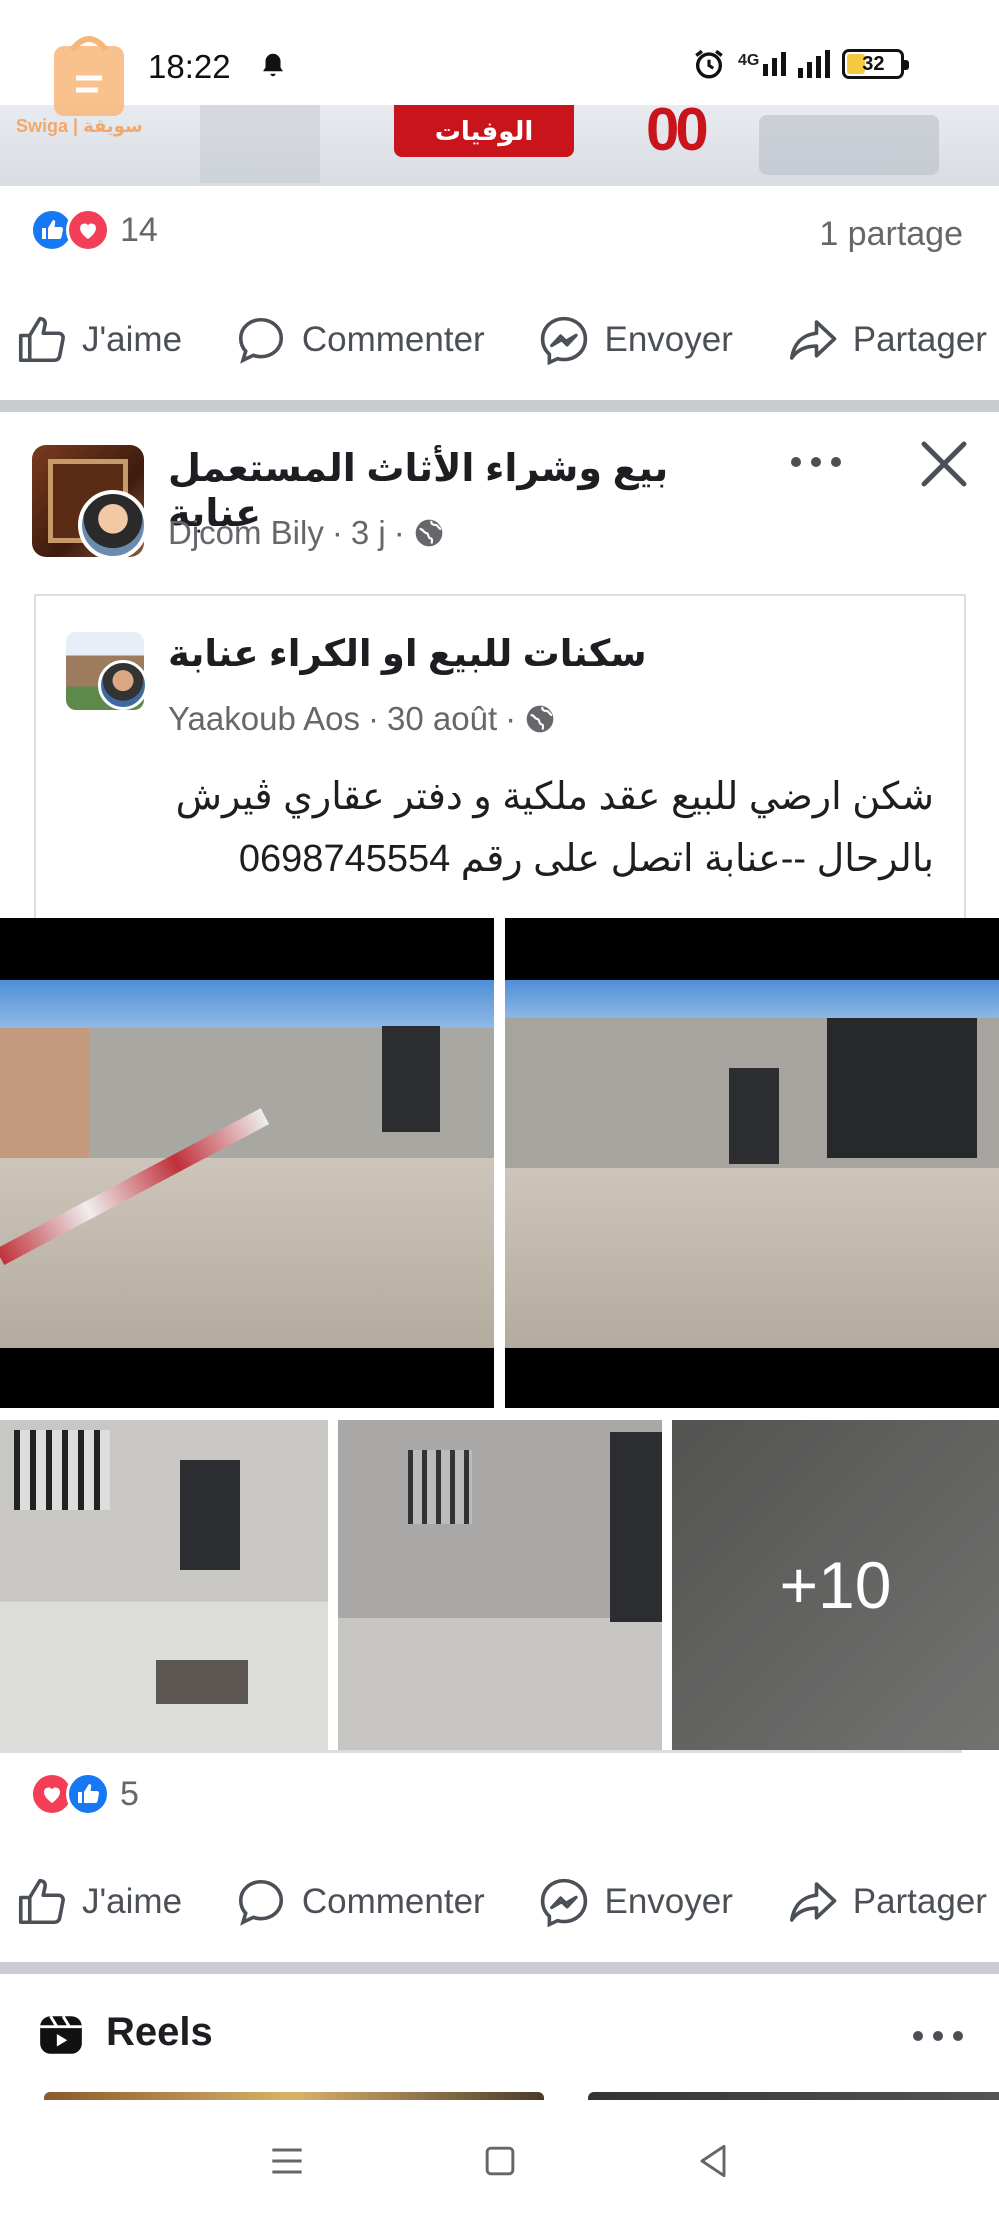  Describe the element at coordinates (113, 525) in the screenshot. I see `author-avatar` at that location.